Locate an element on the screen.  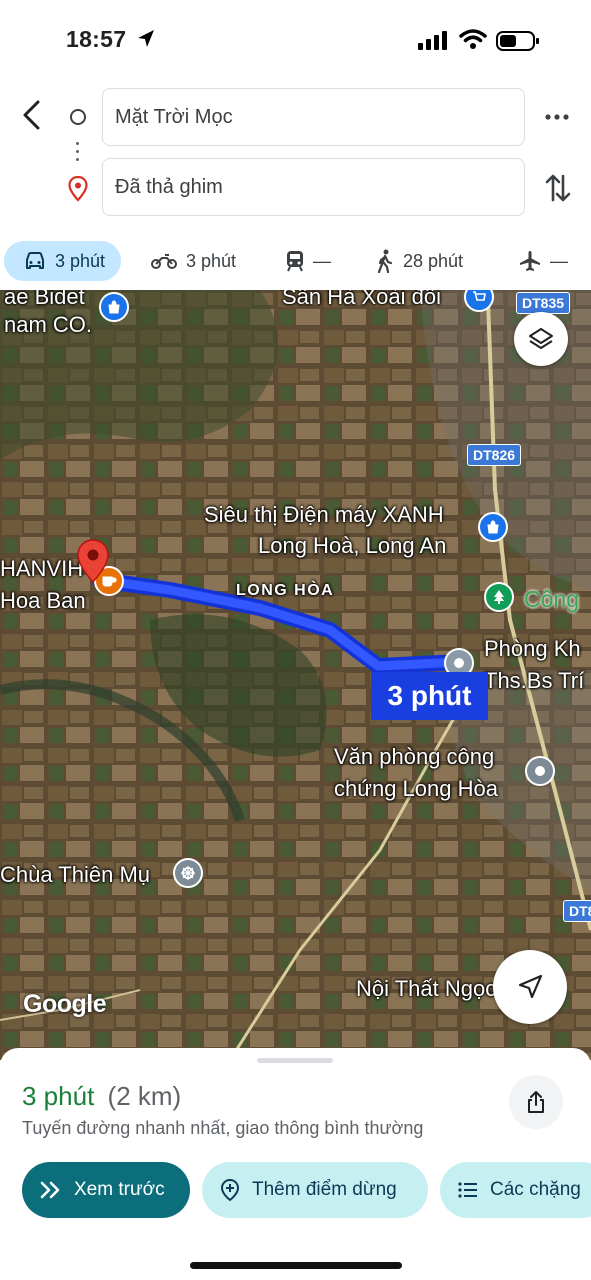
transit-icon is located at coordinates (295, 261).